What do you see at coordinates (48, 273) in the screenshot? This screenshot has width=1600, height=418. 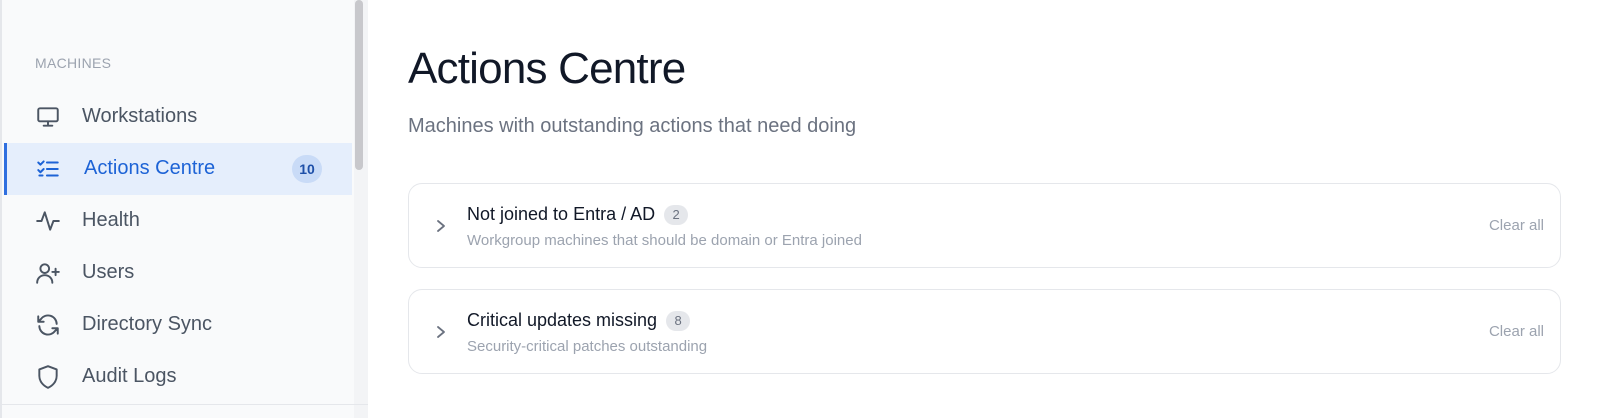 I see `user-plus-icon` at bounding box center [48, 273].